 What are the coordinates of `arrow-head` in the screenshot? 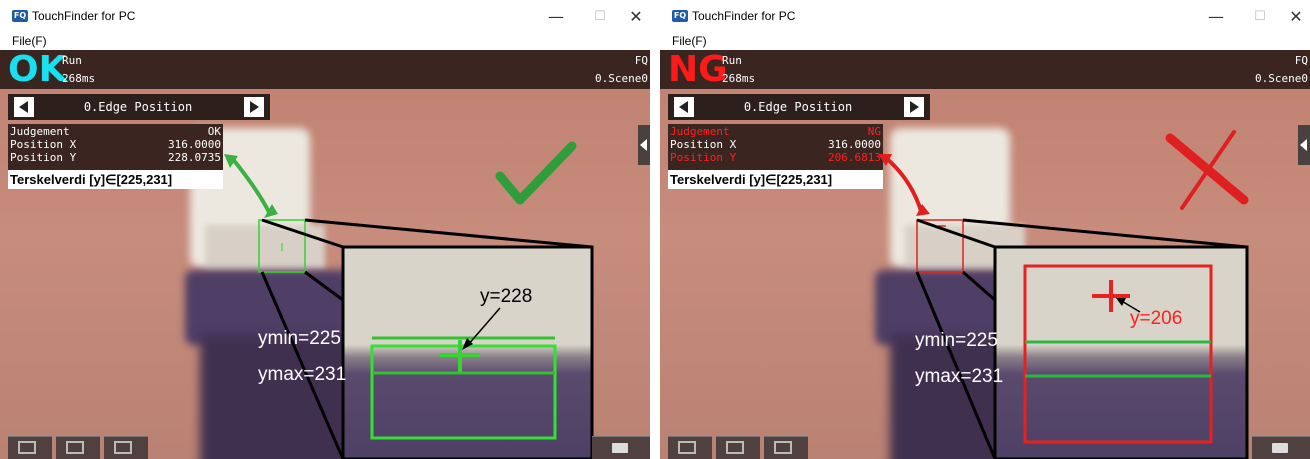 It's located at (467, 344).